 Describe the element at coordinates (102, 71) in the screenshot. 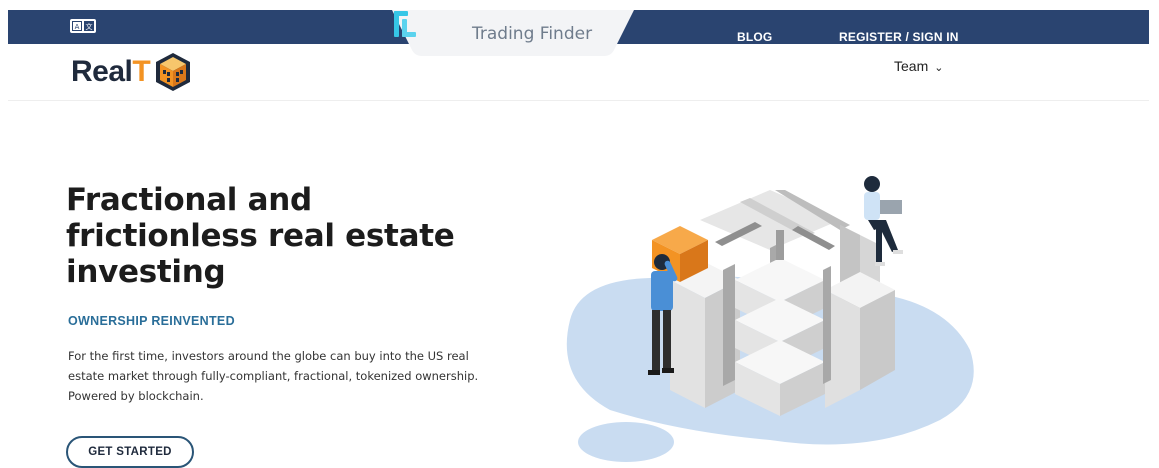

I see `logo-text-main: Real` at that location.